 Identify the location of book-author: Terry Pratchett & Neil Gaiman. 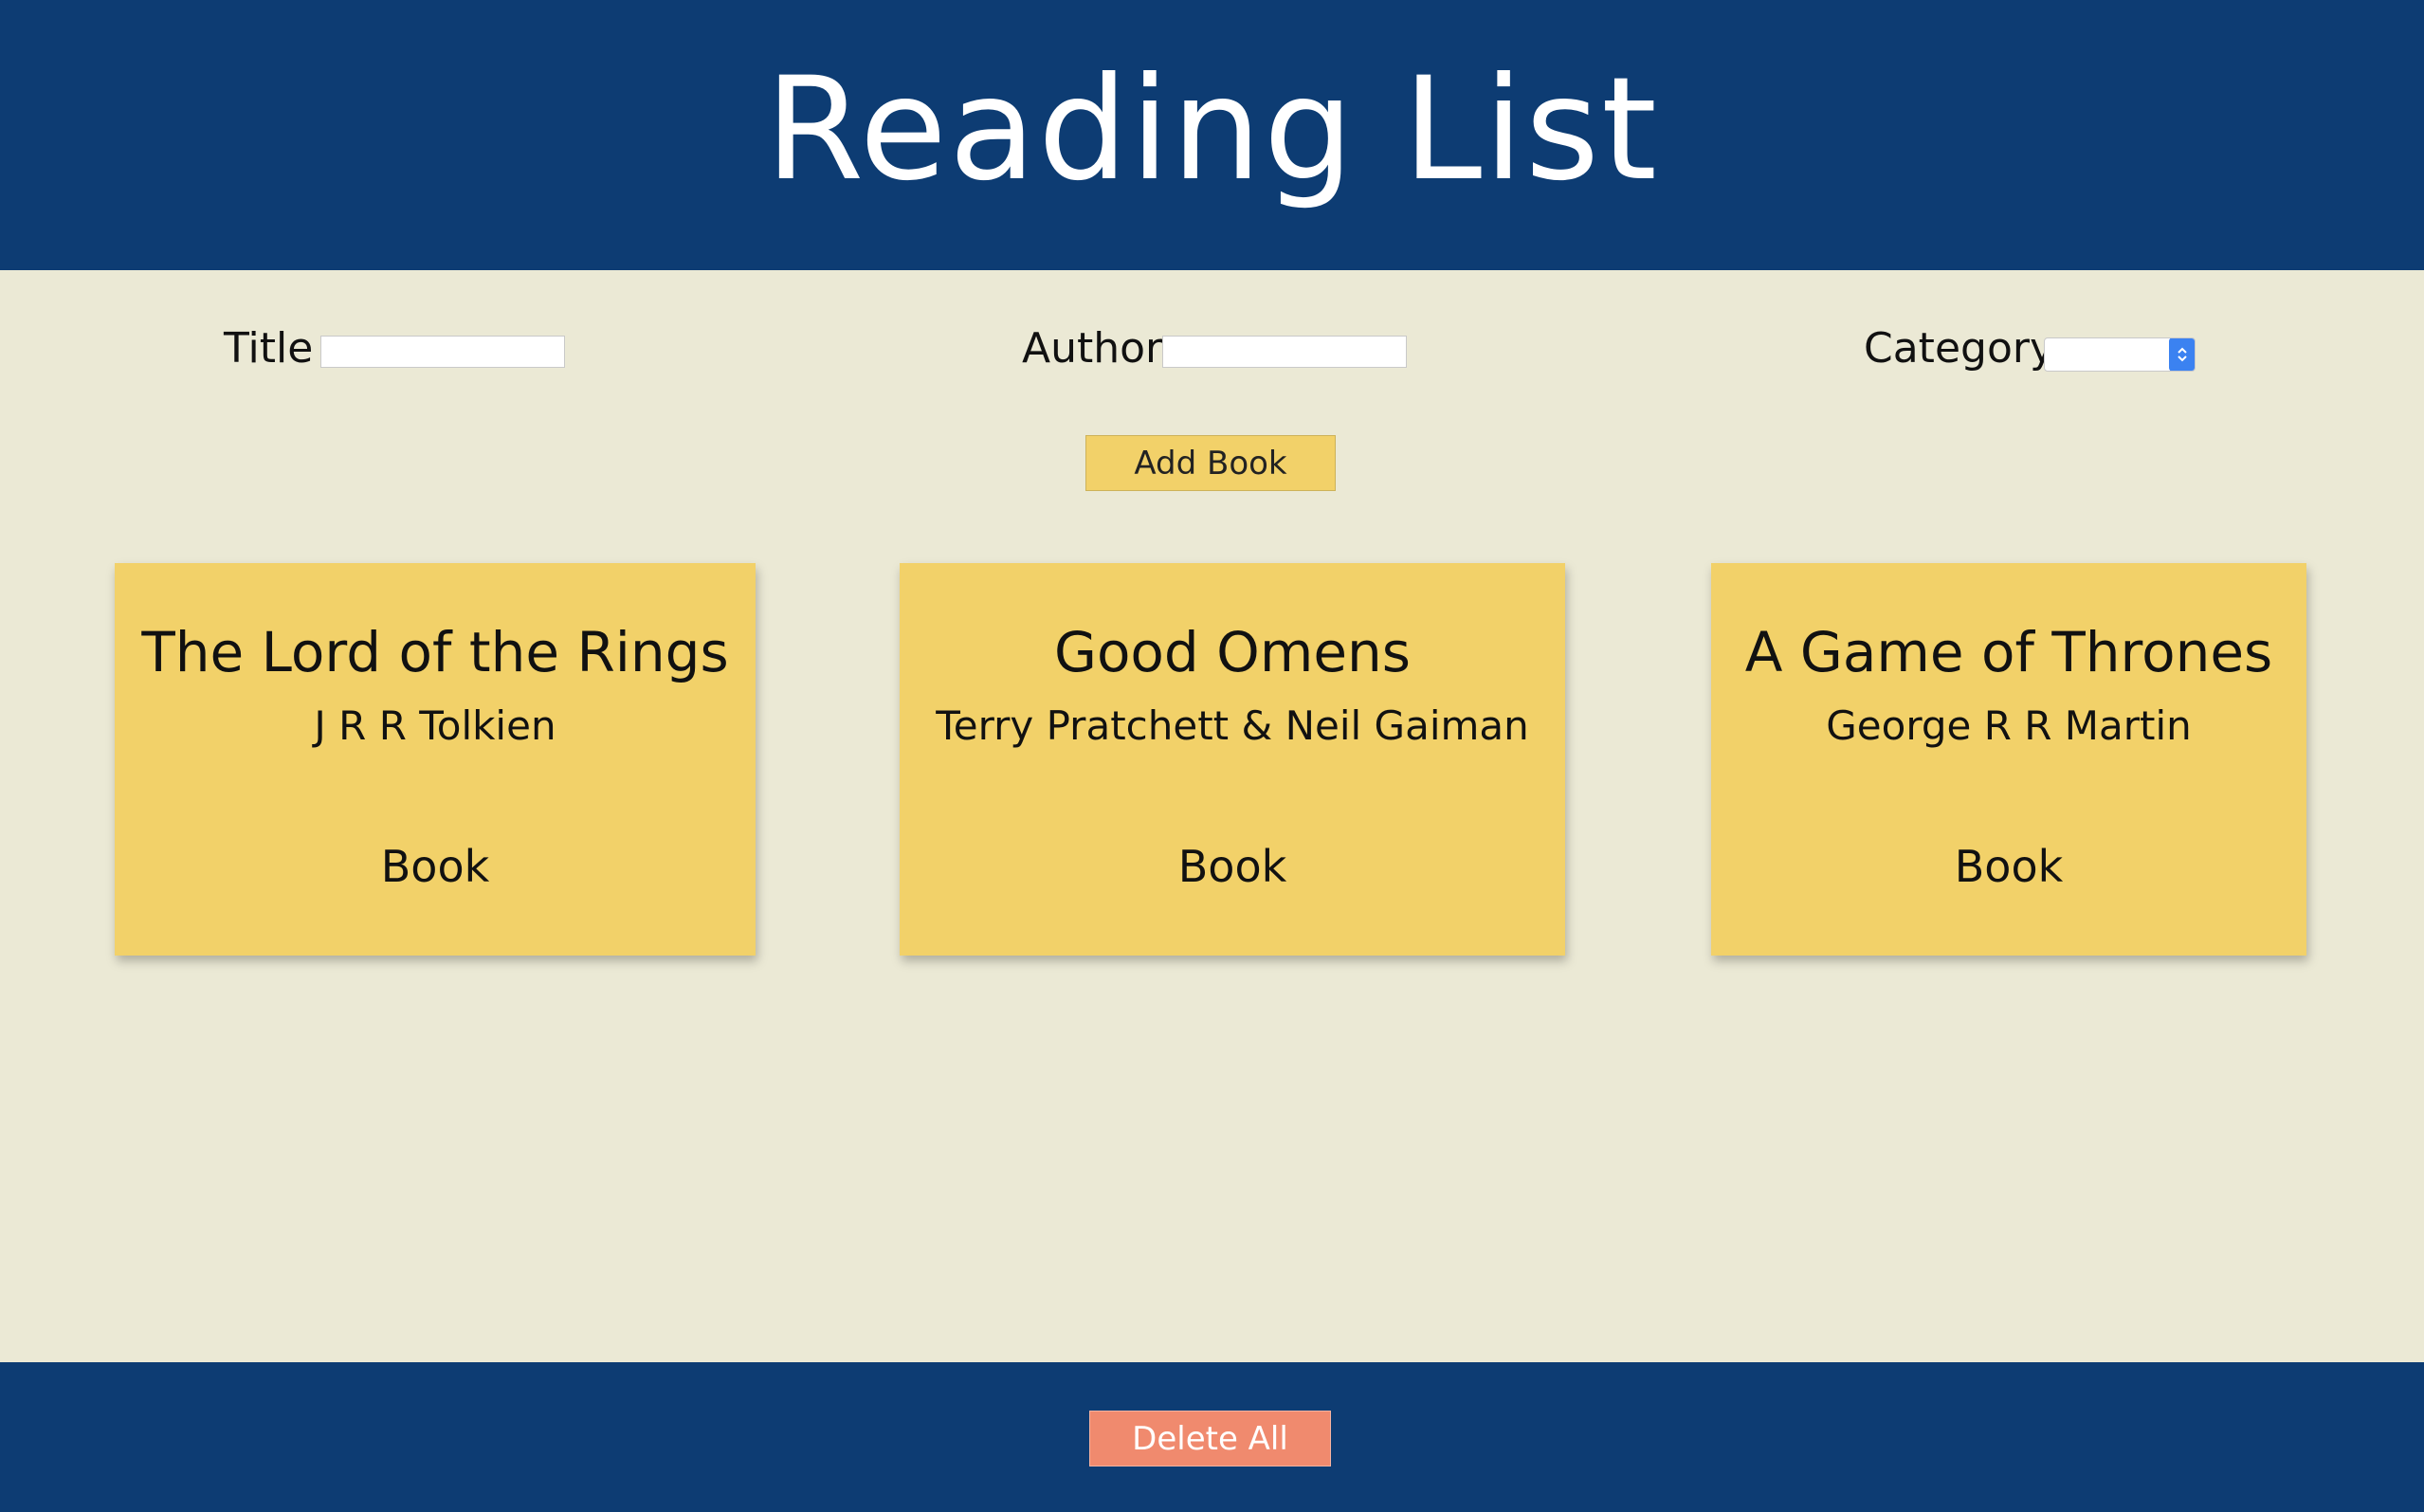
(1232, 725).